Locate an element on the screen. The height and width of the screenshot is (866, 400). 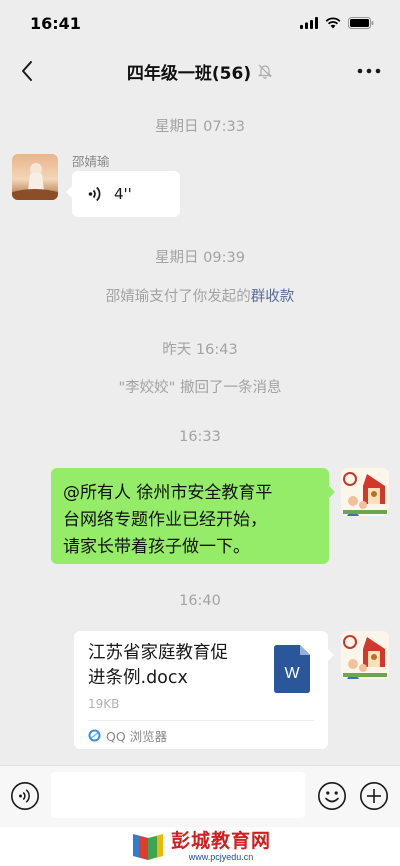
watermark: 彭城教育网 www.pcjyedu.cn is located at coordinates (200, 846).